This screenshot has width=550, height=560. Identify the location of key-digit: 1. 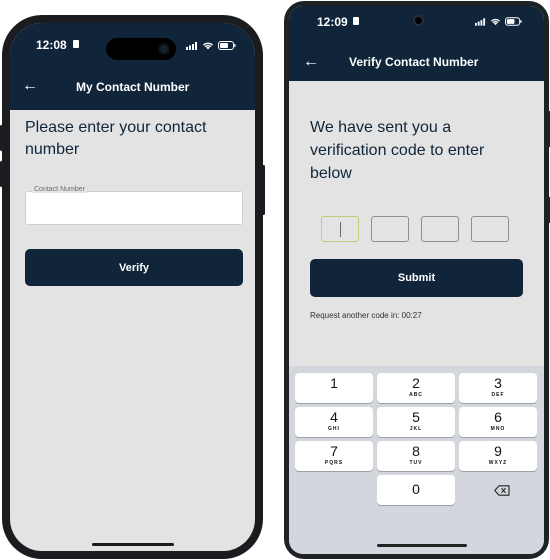
(334, 383).